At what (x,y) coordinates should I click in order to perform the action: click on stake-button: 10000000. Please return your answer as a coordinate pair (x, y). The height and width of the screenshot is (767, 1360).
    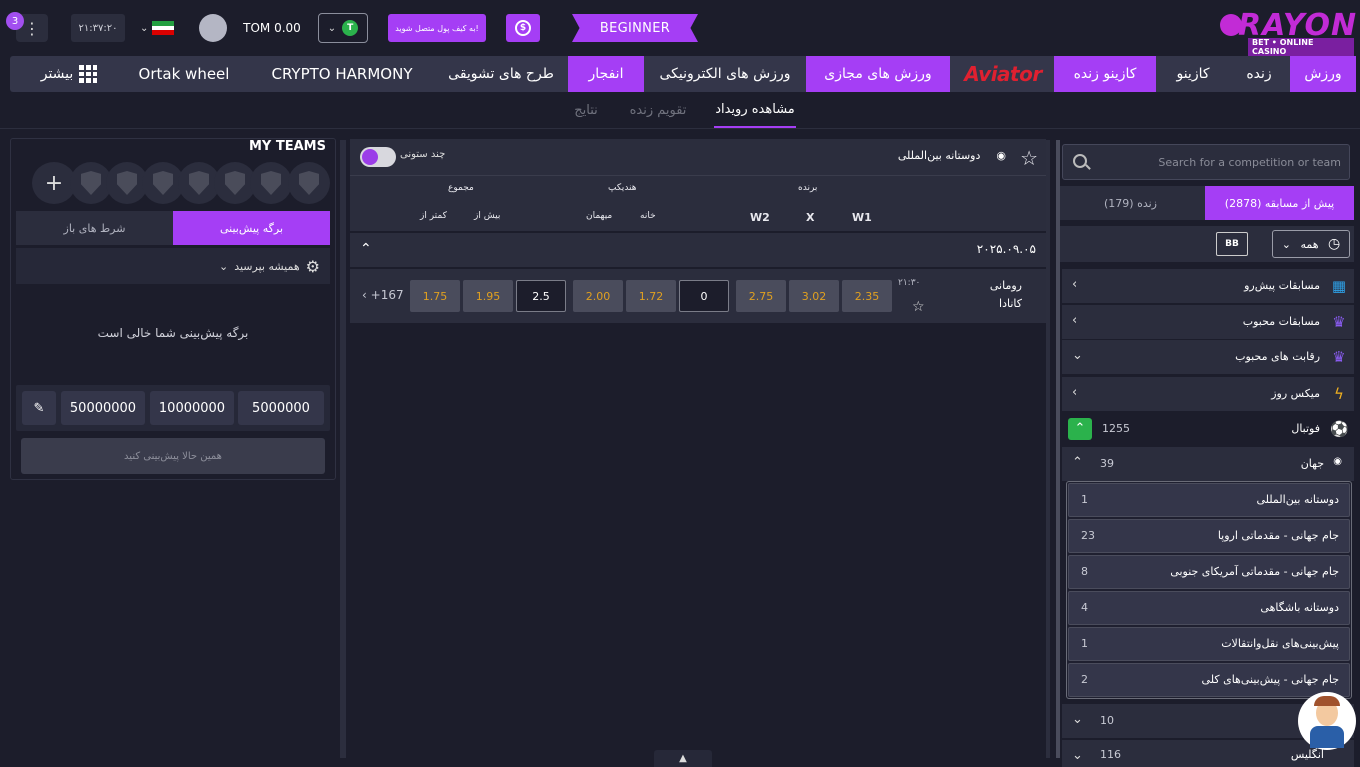
    Looking at the image, I should click on (192, 408).